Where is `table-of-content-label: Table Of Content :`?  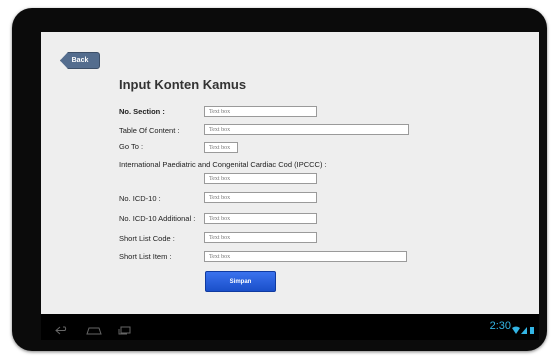
table-of-content-label: Table Of Content : is located at coordinates (149, 130).